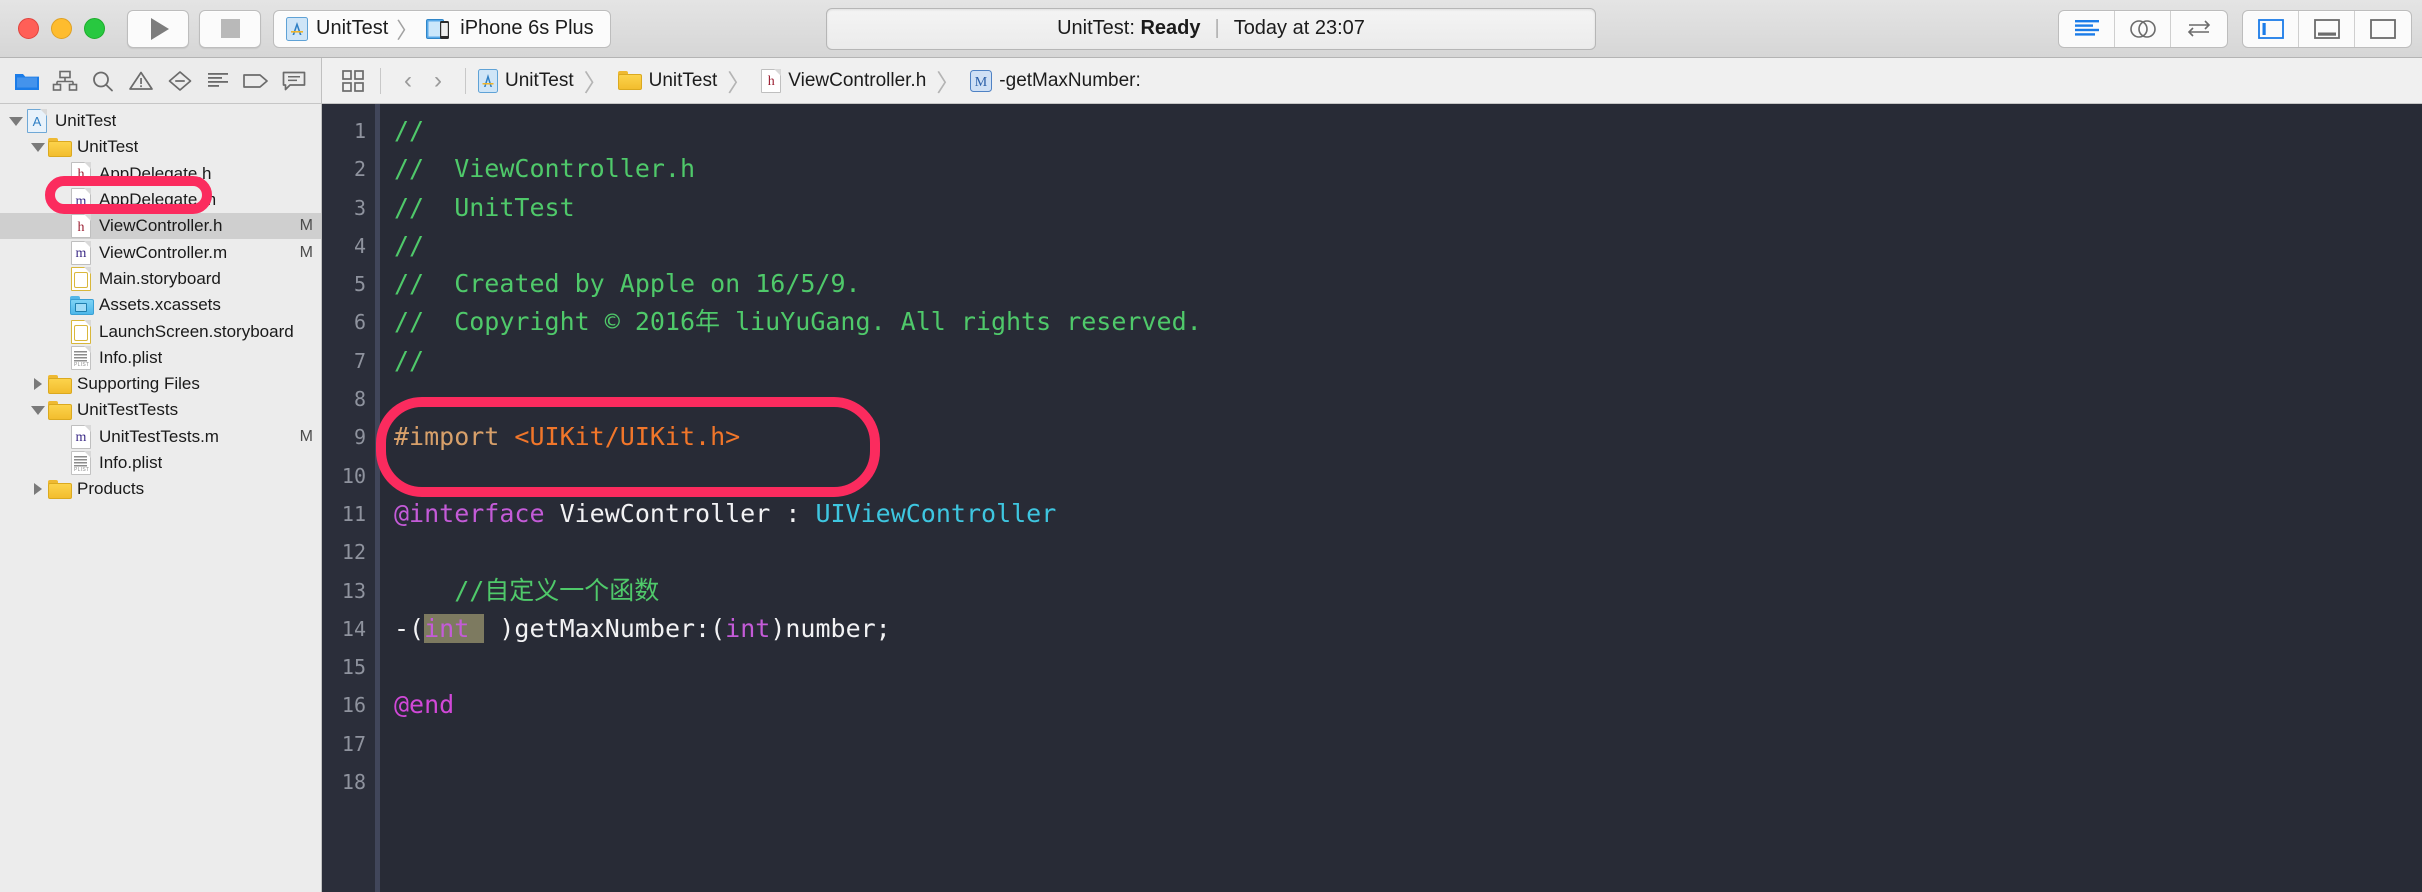 This screenshot has height=892, width=2422. Describe the element at coordinates (61, 28) in the screenshot. I see `minimize-window-button` at that location.